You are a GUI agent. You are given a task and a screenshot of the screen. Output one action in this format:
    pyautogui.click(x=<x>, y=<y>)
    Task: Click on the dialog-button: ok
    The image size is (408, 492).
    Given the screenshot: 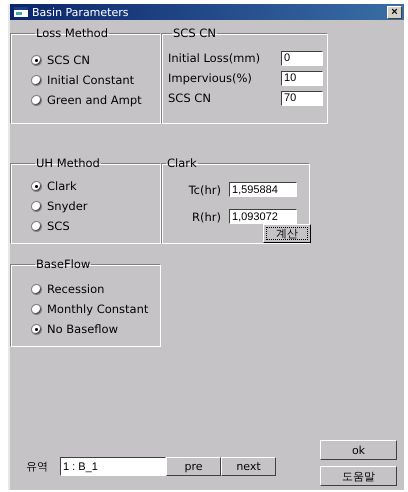 What is the action you would take?
    pyautogui.click(x=358, y=450)
    